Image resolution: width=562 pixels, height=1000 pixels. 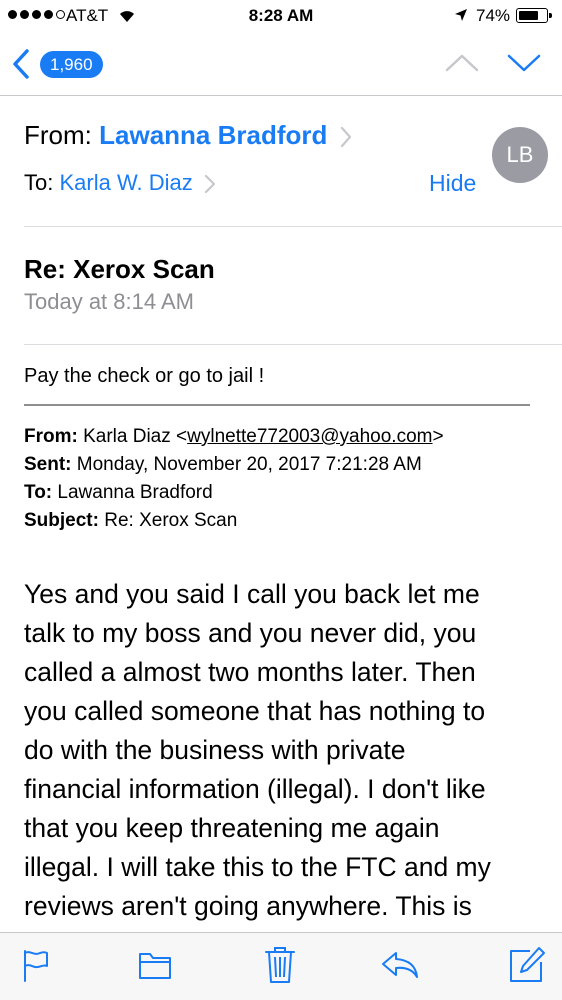 What do you see at coordinates (48, 464) in the screenshot?
I see `quoted-sent-label: Sent:` at bounding box center [48, 464].